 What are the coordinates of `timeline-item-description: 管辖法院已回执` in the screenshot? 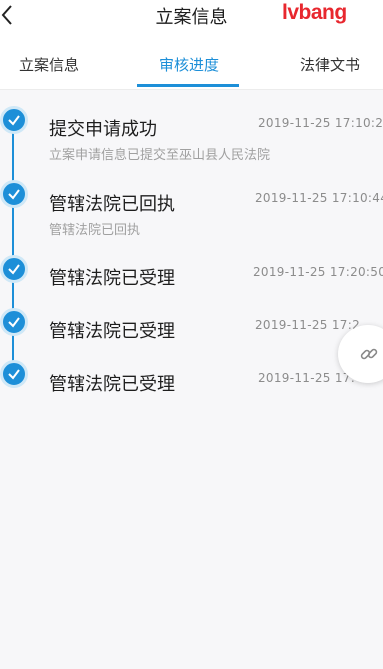 It's located at (95, 230).